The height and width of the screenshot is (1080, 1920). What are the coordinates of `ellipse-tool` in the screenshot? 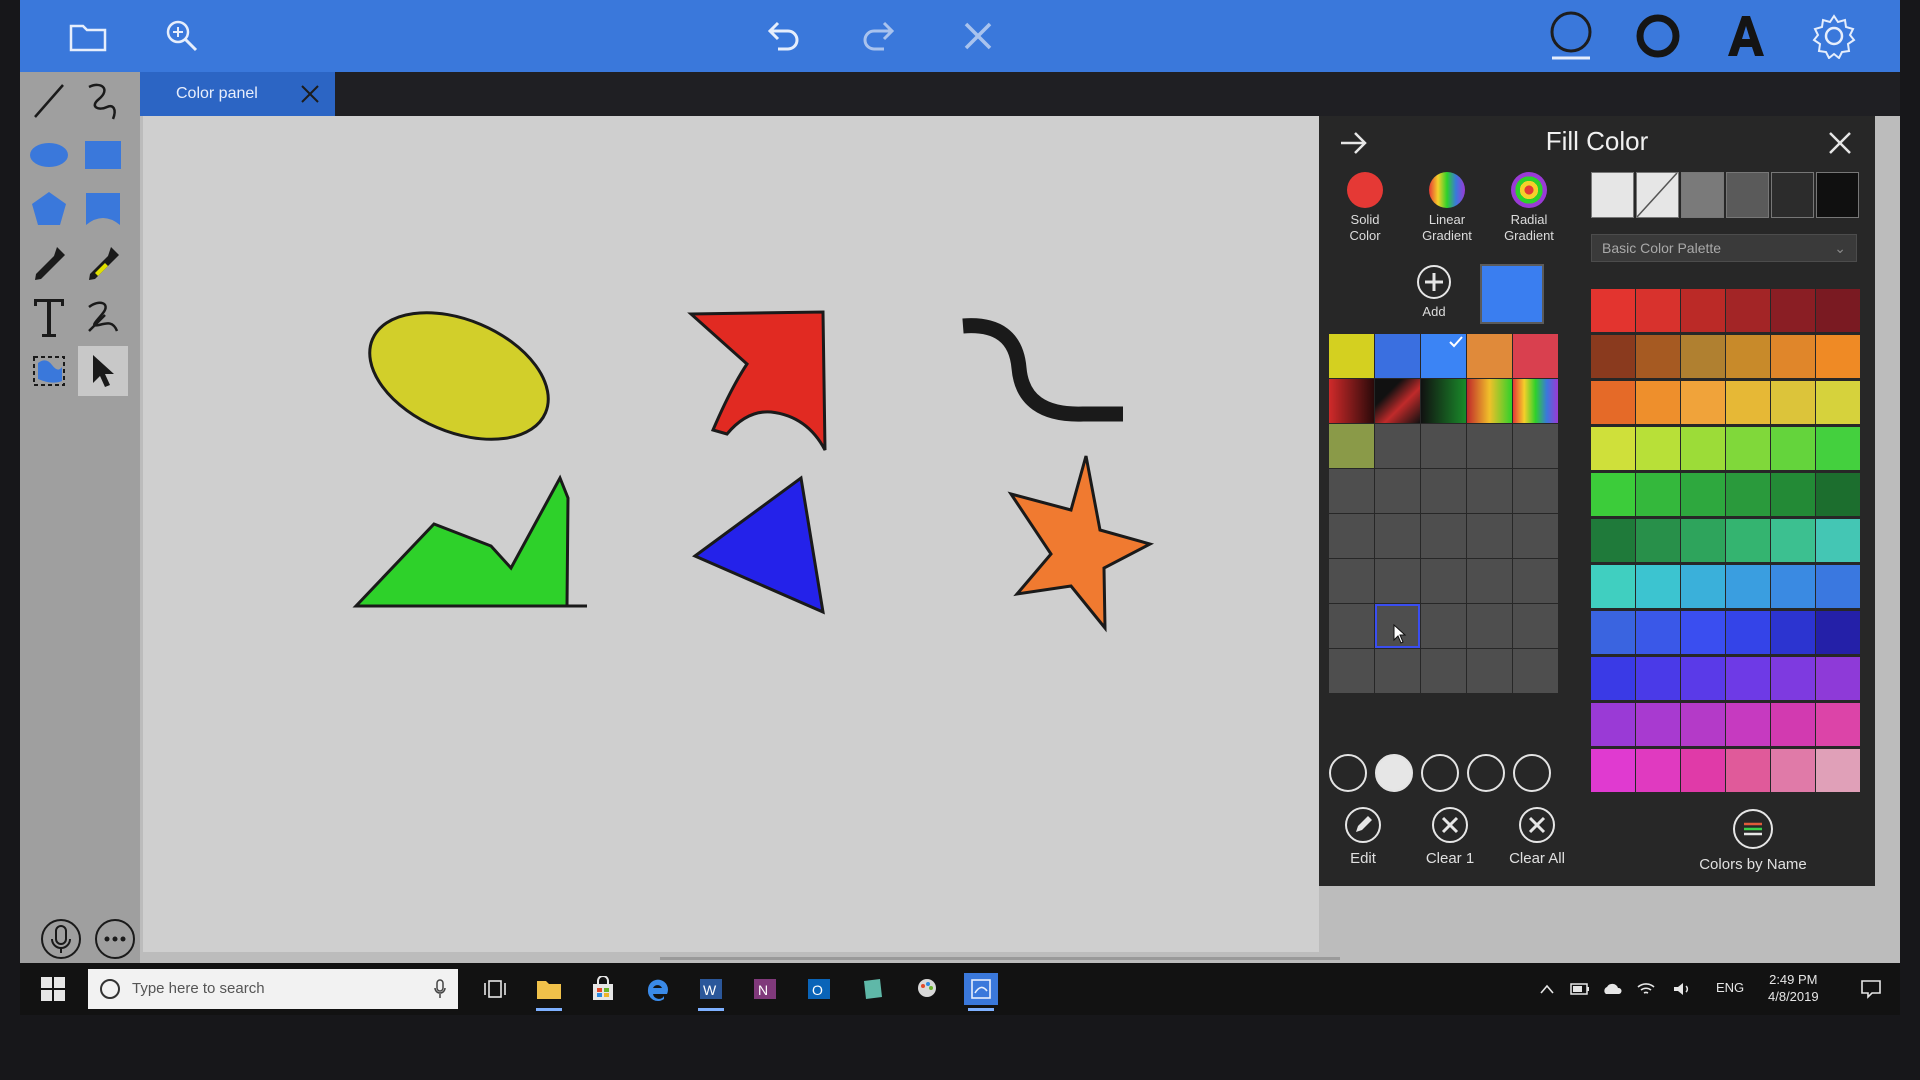 It's located at (49, 155).